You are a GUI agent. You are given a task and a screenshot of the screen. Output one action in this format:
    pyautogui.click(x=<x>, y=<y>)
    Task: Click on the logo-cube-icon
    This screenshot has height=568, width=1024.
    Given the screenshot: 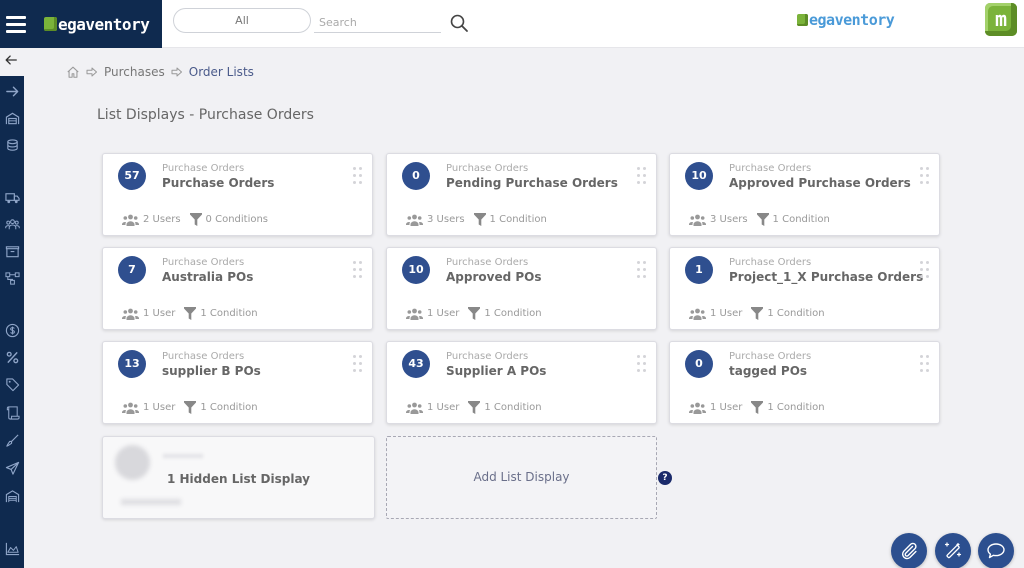 What is the action you would take?
    pyautogui.click(x=802, y=20)
    